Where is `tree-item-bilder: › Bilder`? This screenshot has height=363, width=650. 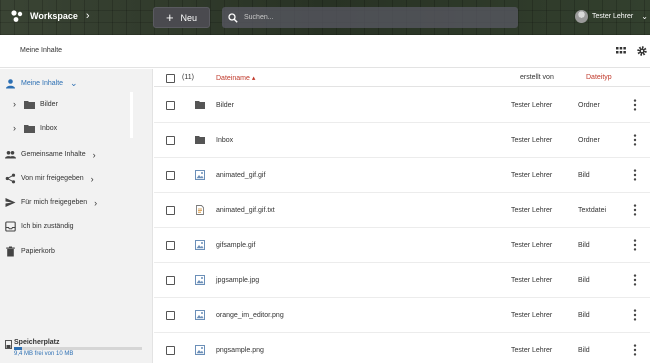
tree-item-bilder: › Bilder is located at coordinates (35, 104).